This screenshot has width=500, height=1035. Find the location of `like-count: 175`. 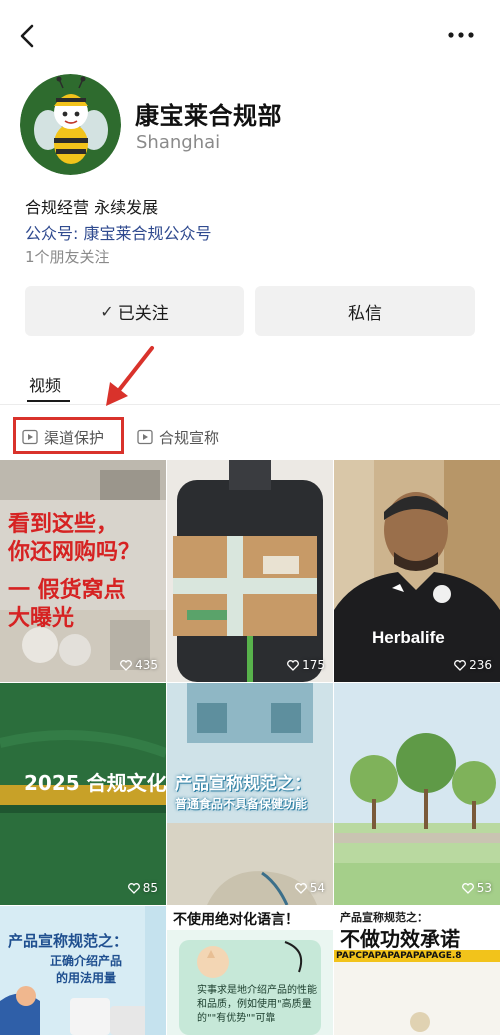

like-count: 175 is located at coordinates (306, 665).